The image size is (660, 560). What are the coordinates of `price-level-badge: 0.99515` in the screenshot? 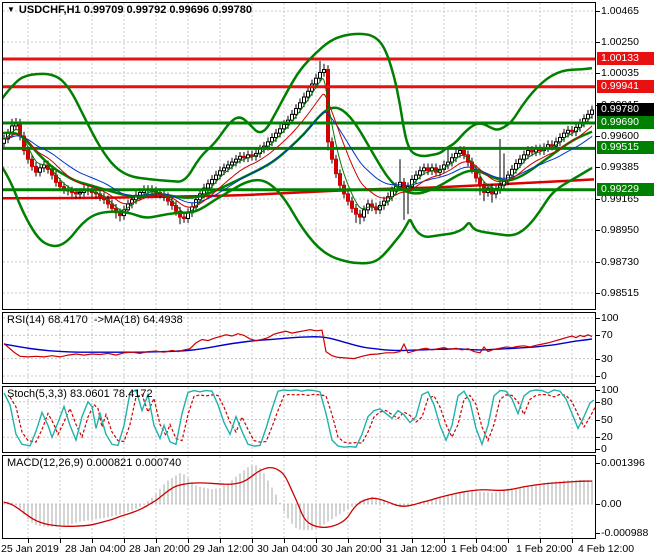 It's located at (625, 148).